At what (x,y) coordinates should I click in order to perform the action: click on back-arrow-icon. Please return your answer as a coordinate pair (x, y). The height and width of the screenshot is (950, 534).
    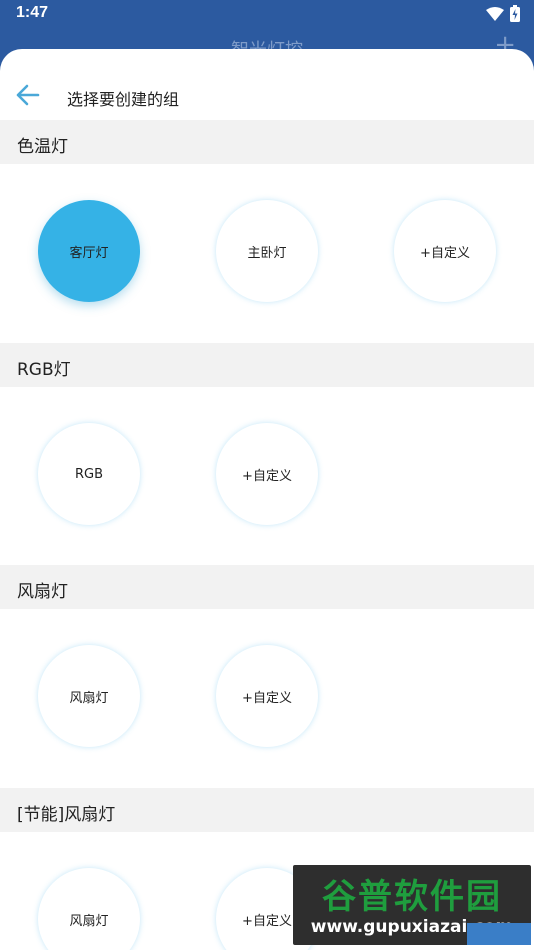
    Looking at the image, I should click on (28, 95).